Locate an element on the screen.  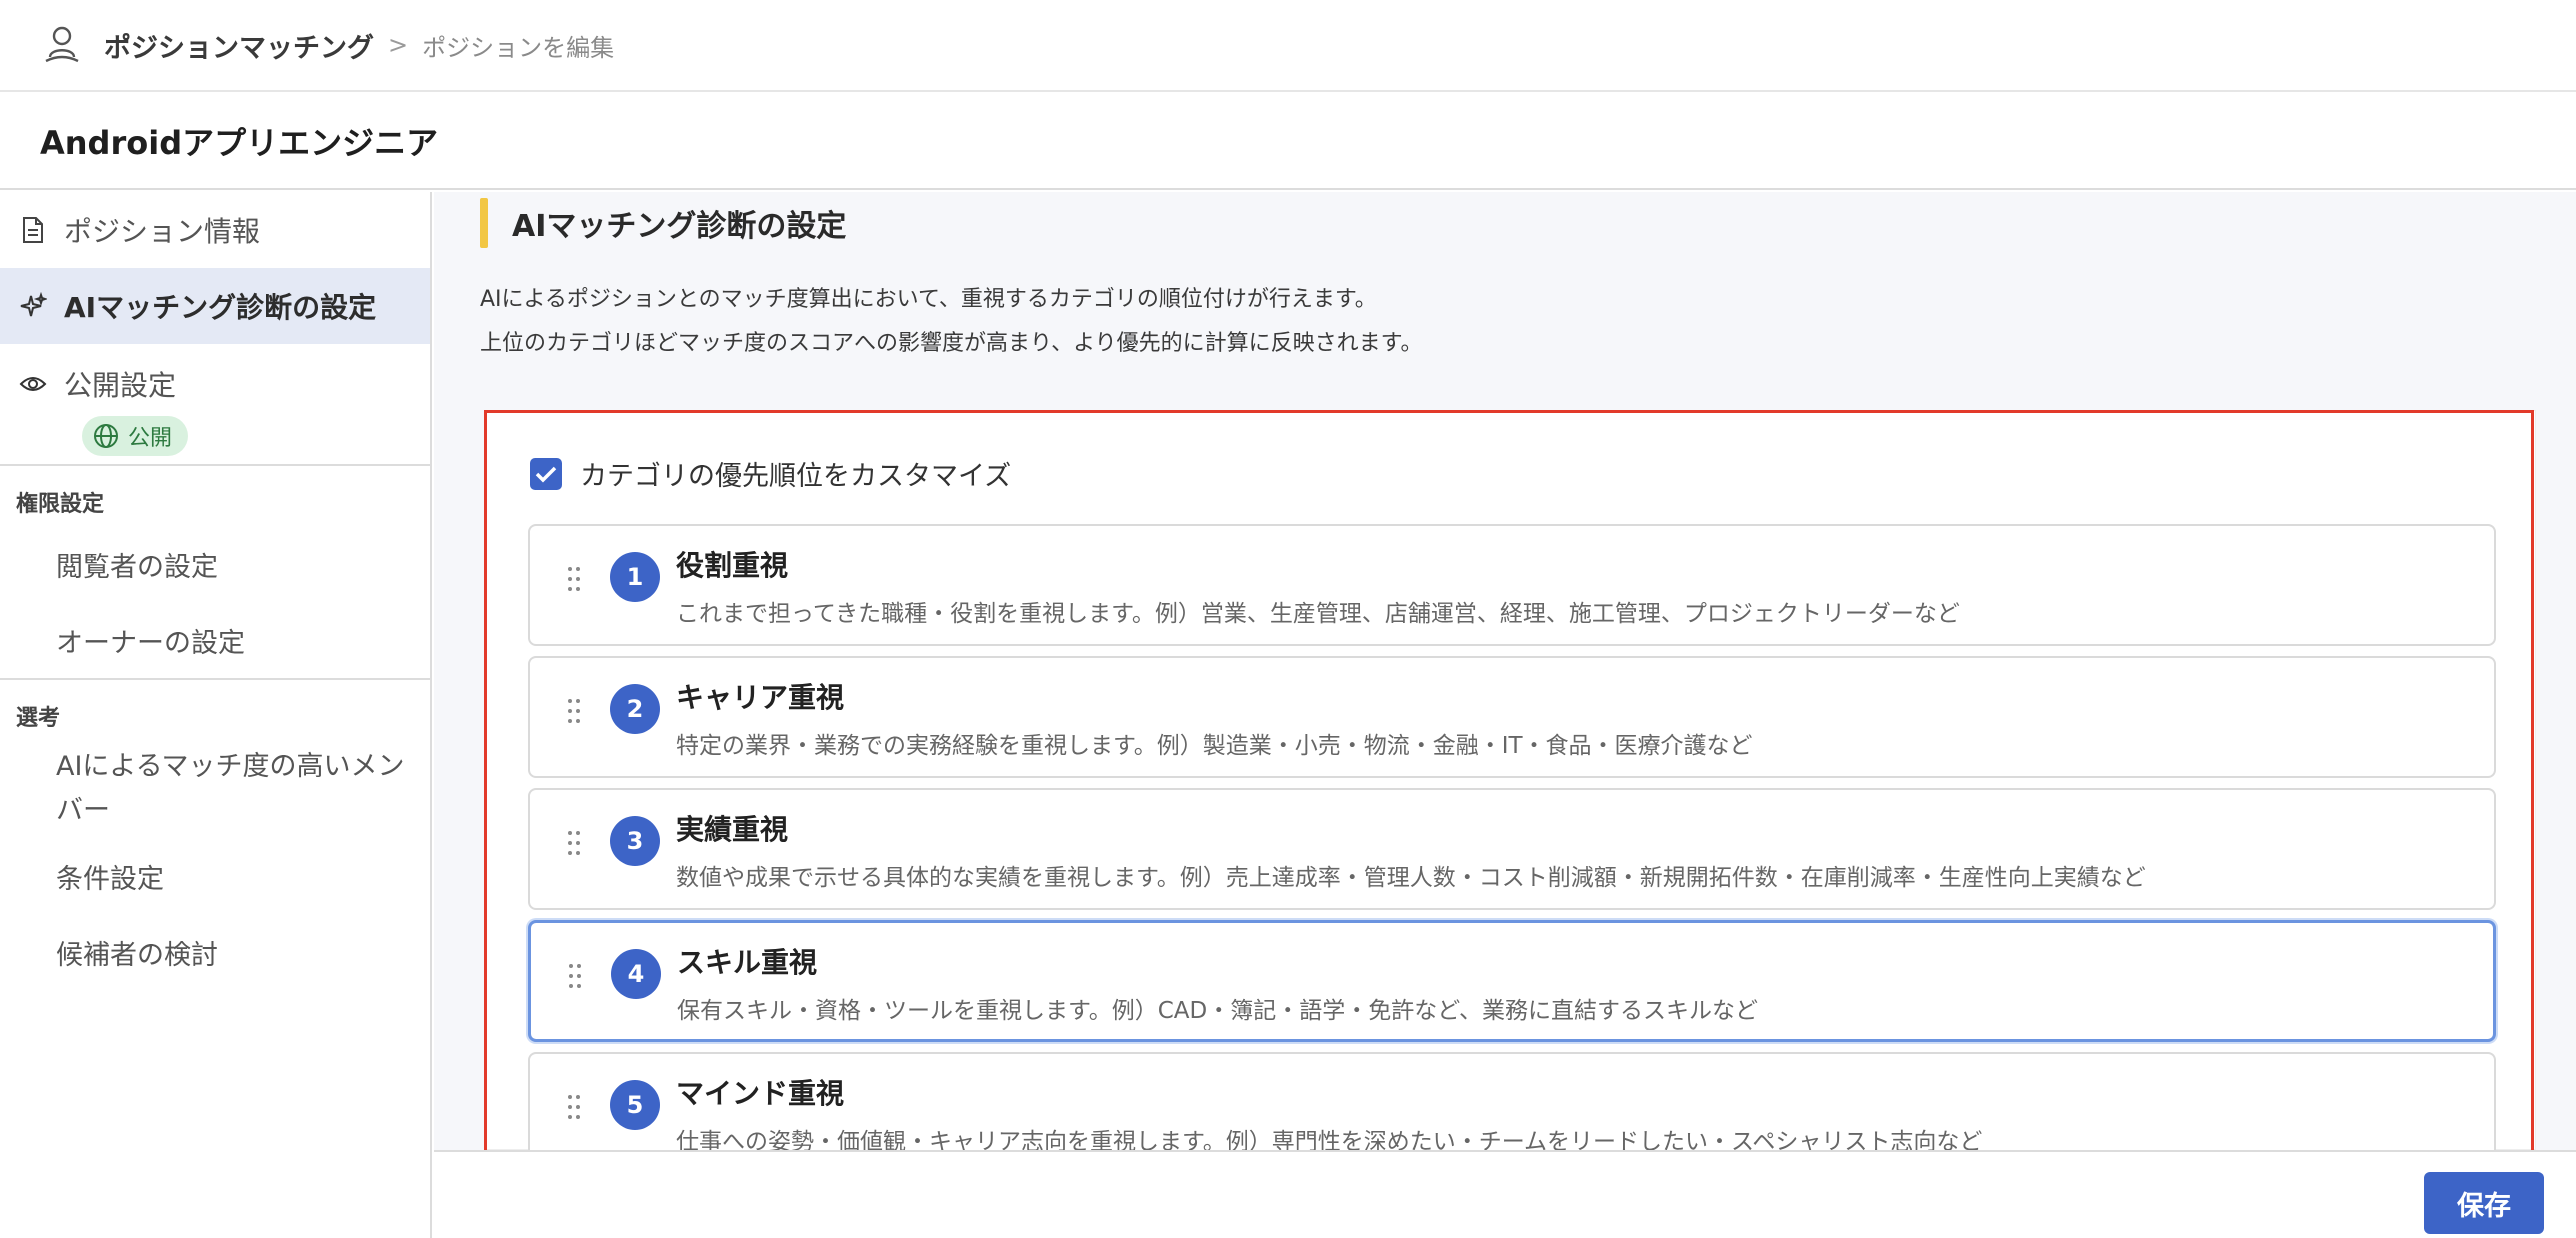
sidebar-item-ai-match-members: AIによるマッチ度の高いメンバー is located at coordinates (215, 789).